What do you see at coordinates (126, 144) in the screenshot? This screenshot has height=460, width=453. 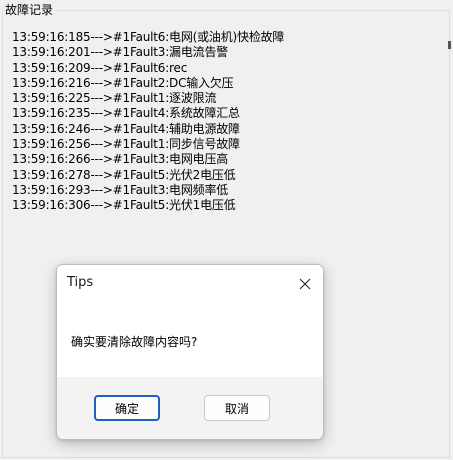 I see `log-line: 13:59:16:256--->#1Fault1:同步信号故障` at bounding box center [126, 144].